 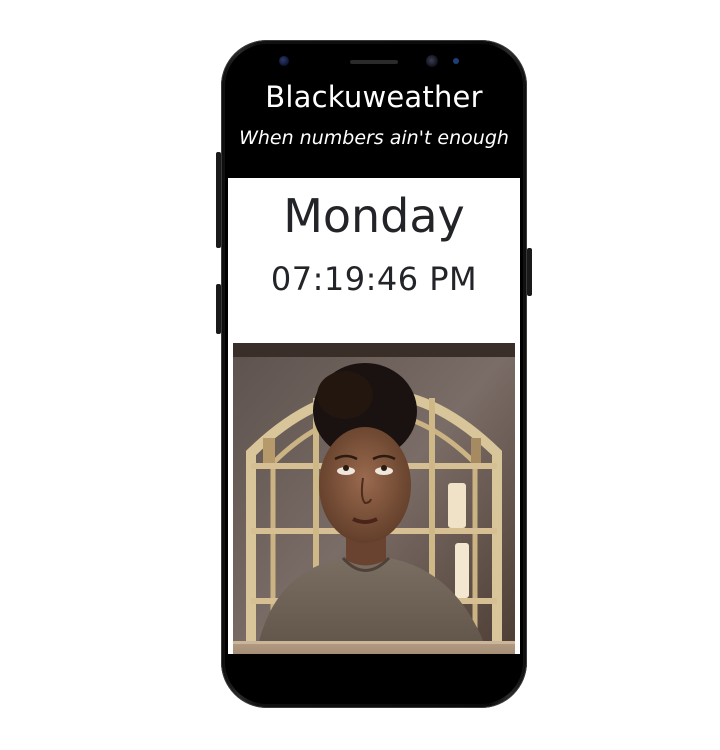 I want to click on app-title: Blackuweather, so click(x=374, y=97).